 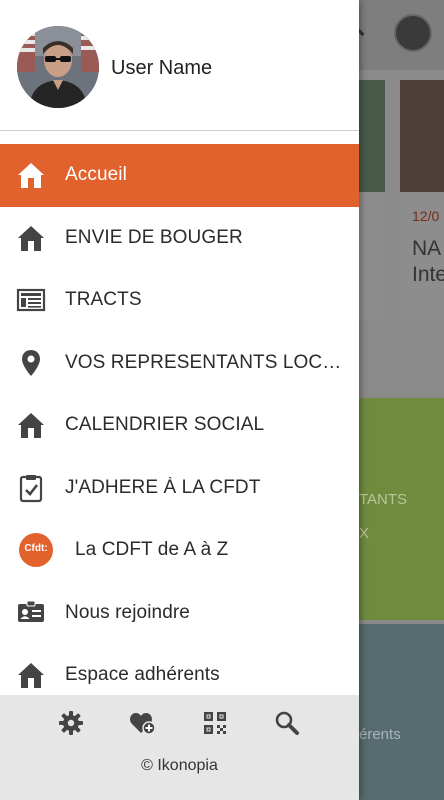 What do you see at coordinates (364, 533) in the screenshot?
I see `representants-tile-sub: X` at bounding box center [364, 533].